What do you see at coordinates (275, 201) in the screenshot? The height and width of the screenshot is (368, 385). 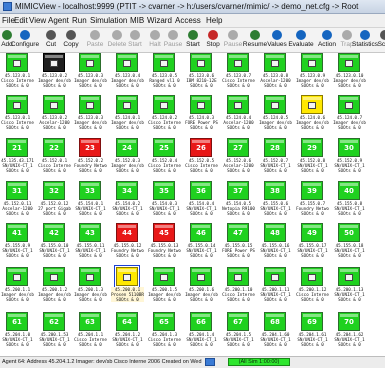 I see `agent-node: 38 45.155.0.6 SN/UNIX-CT_1 SOOts & 0` at bounding box center [275, 201].